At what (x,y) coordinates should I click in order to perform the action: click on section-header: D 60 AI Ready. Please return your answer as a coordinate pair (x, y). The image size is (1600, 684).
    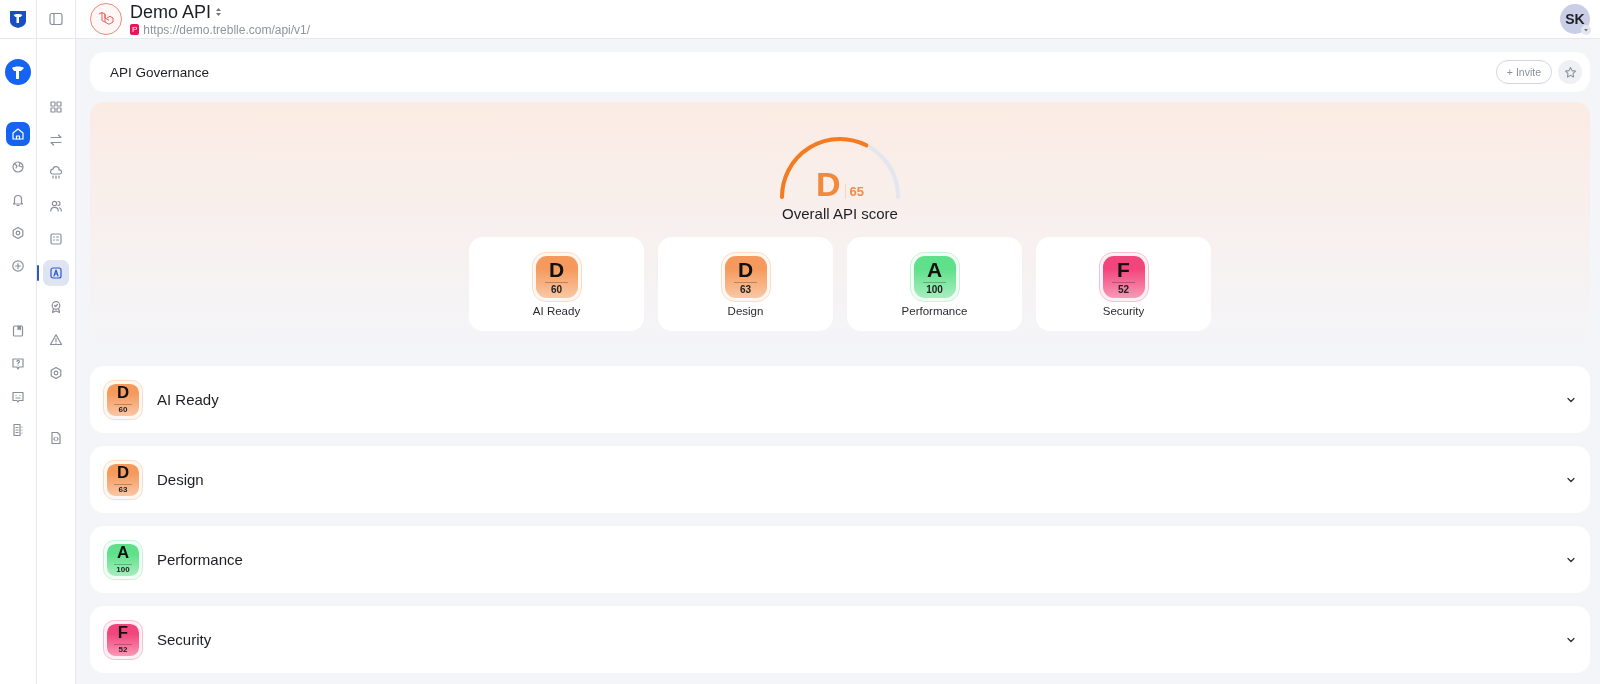
    Looking at the image, I should click on (840, 399).